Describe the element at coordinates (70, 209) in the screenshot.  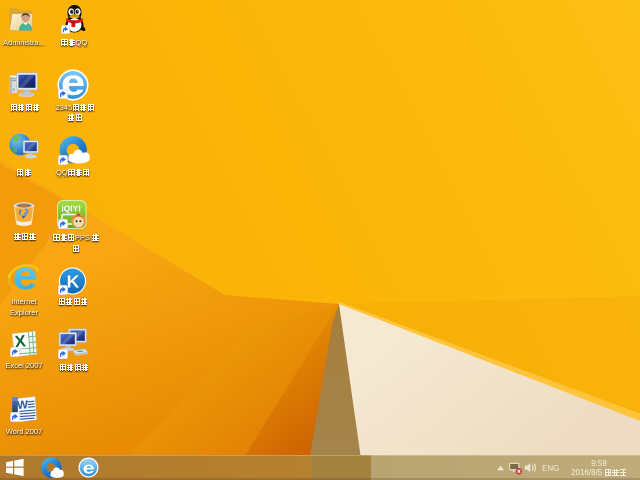
I see `svg-text: iQIYI` at that location.